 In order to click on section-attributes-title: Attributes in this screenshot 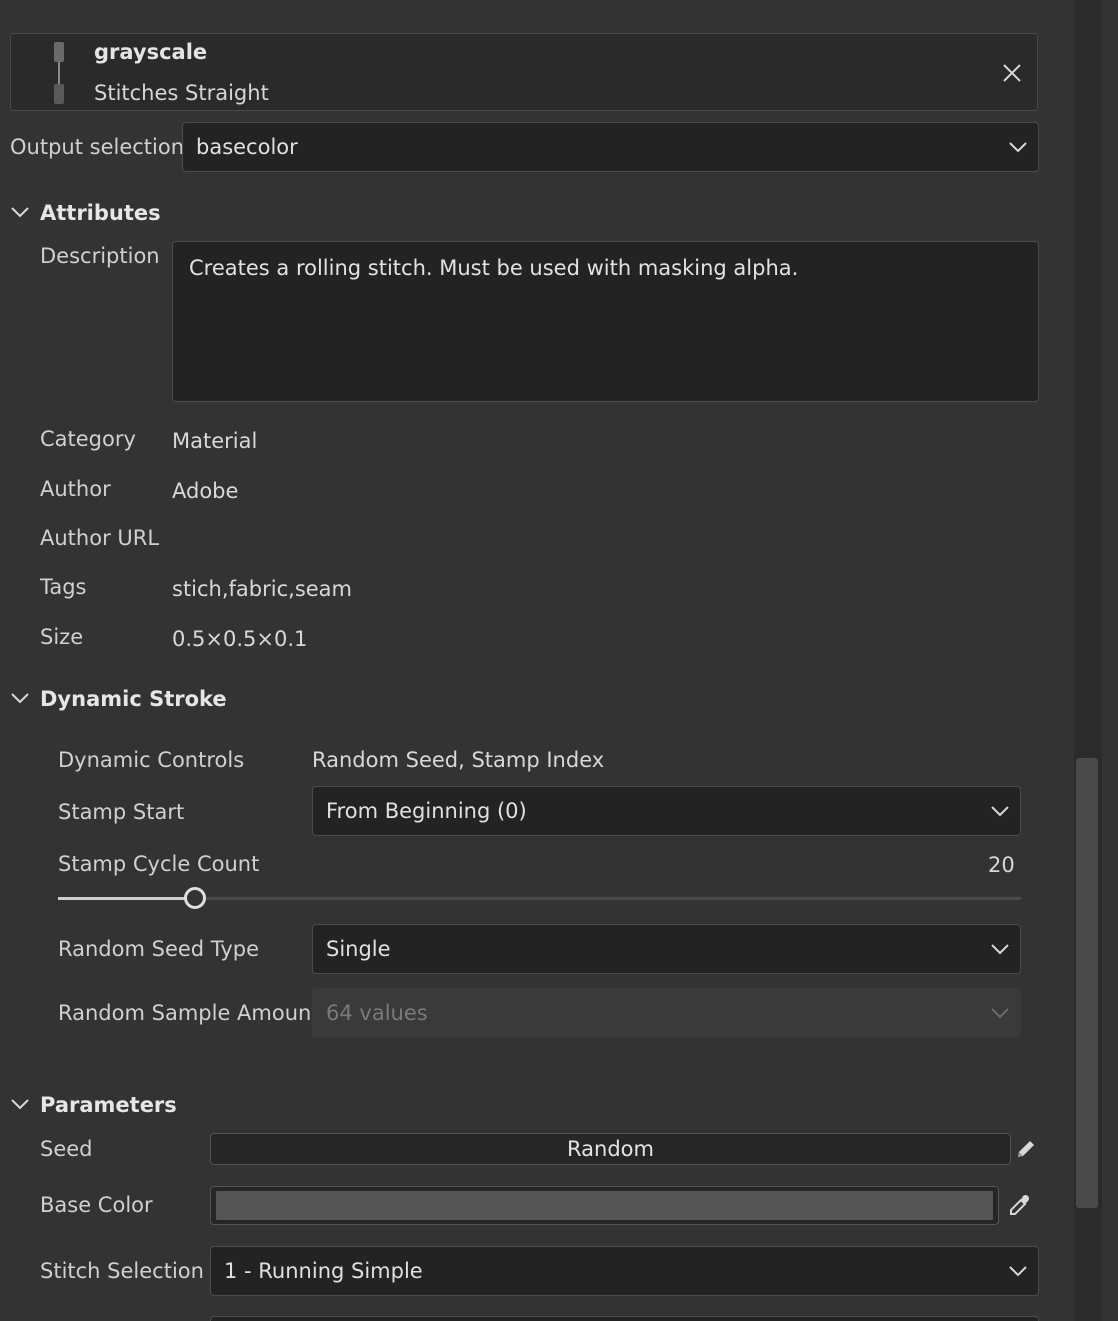, I will do `click(100, 213)`.